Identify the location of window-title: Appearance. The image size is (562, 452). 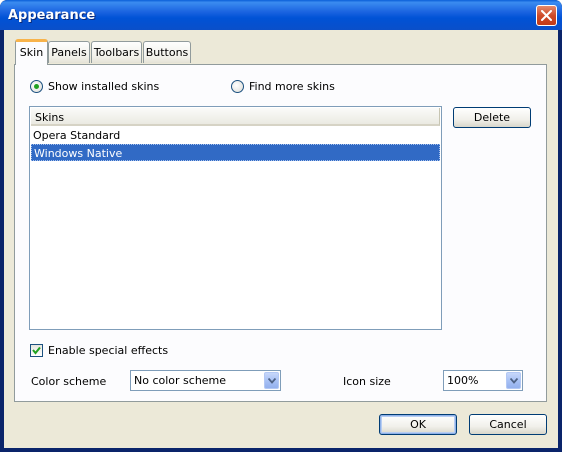
(52, 15).